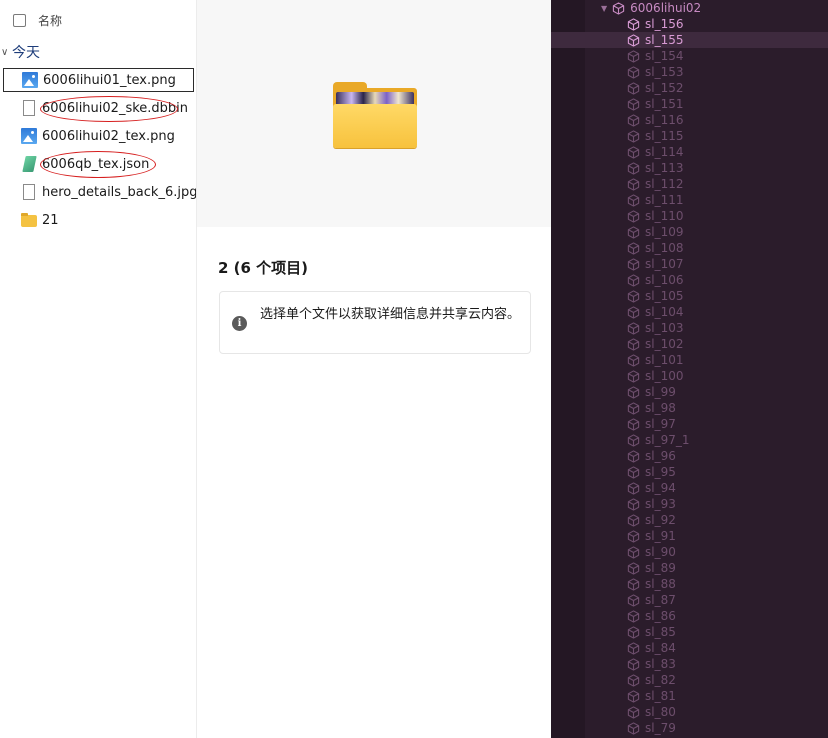  What do you see at coordinates (689, 552) in the screenshot?
I see `tree-node: sl_90` at bounding box center [689, 552].